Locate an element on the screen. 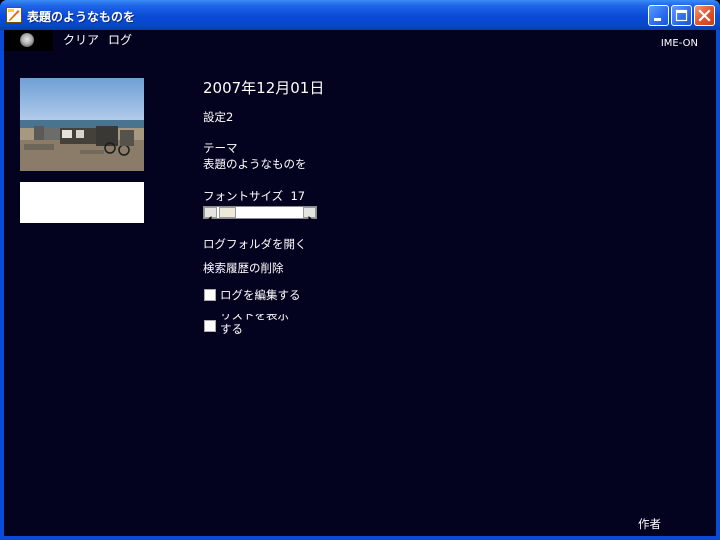  delete-search-history-link: 検索履歴の削除 is located at coordinates (243, 268).